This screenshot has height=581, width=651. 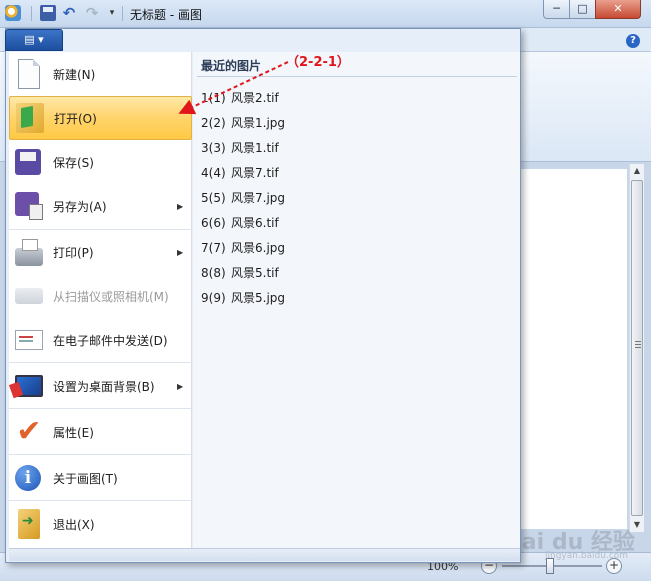 I want to click on menu-item-label: 关于画图(T), so click(x=85, y=478).